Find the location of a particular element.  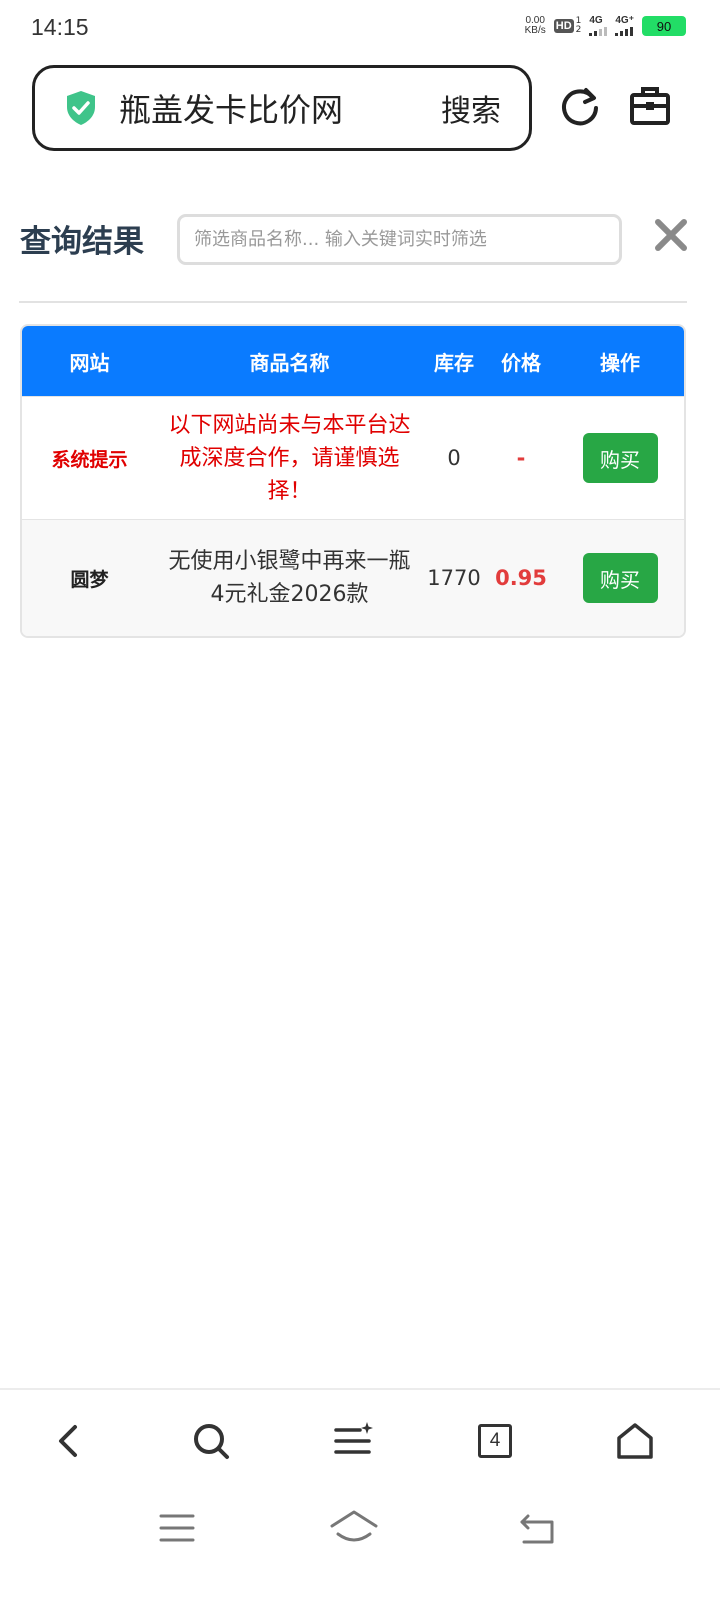

net-speed-unit: KB/s is located at coordinates (535, 30).